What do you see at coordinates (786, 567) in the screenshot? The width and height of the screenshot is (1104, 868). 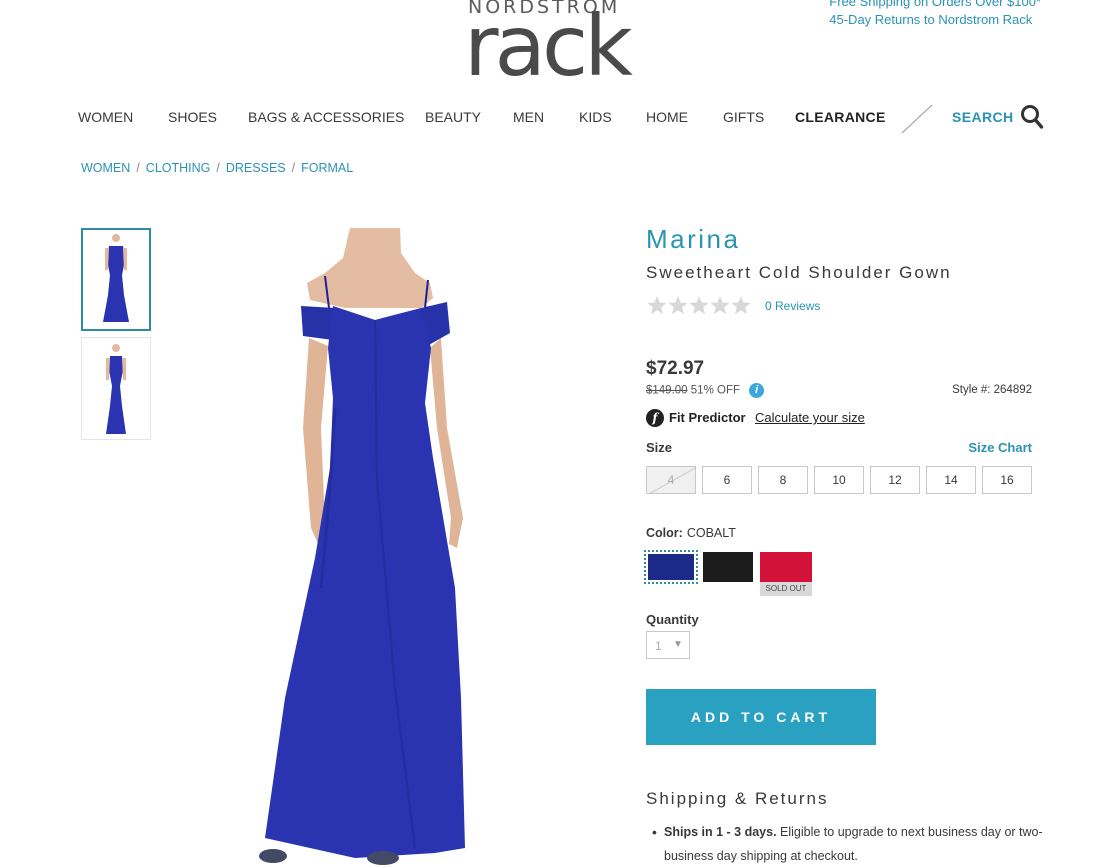 I see `color-swatch-red` at bounding box center [786, 567].